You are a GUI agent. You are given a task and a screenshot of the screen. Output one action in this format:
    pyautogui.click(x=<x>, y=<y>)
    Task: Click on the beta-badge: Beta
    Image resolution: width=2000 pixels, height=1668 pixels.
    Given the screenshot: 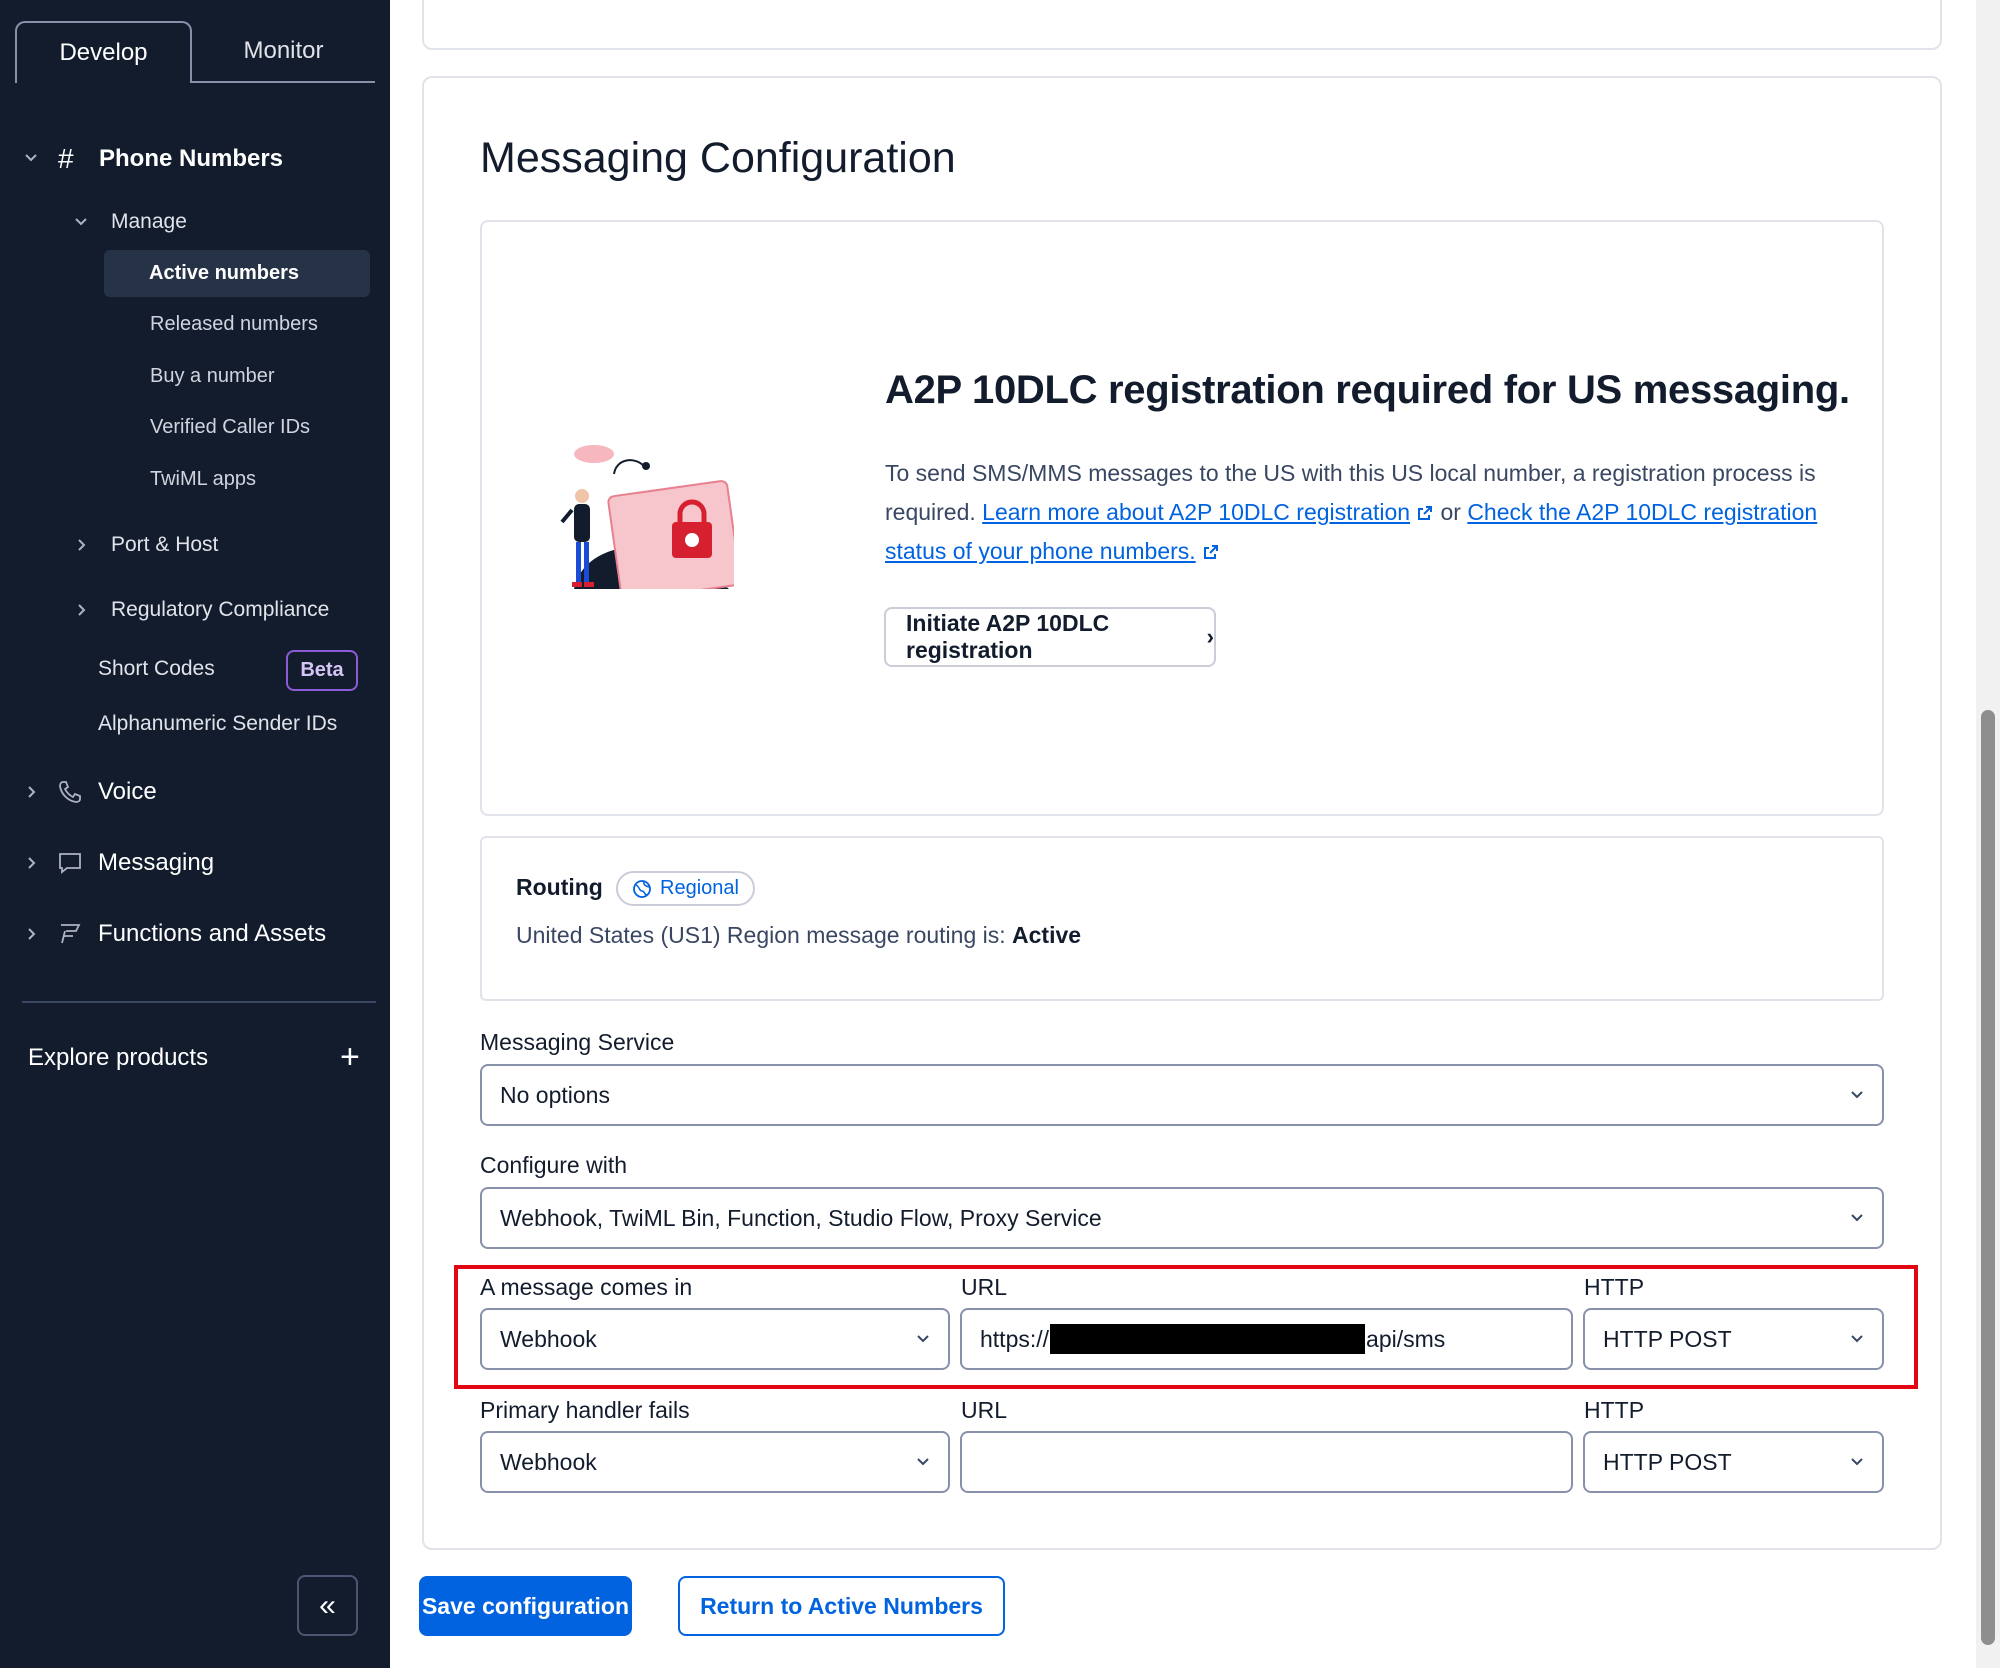 What is the action you would take?
    pyautogui.click(x=322, y=670)
    